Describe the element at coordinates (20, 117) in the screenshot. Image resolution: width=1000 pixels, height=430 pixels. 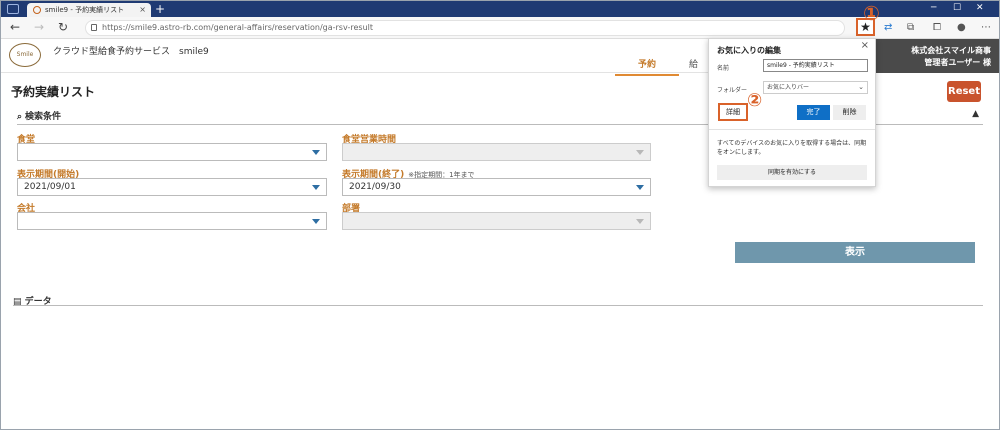
I see `search-icon: ⌕` at that location.